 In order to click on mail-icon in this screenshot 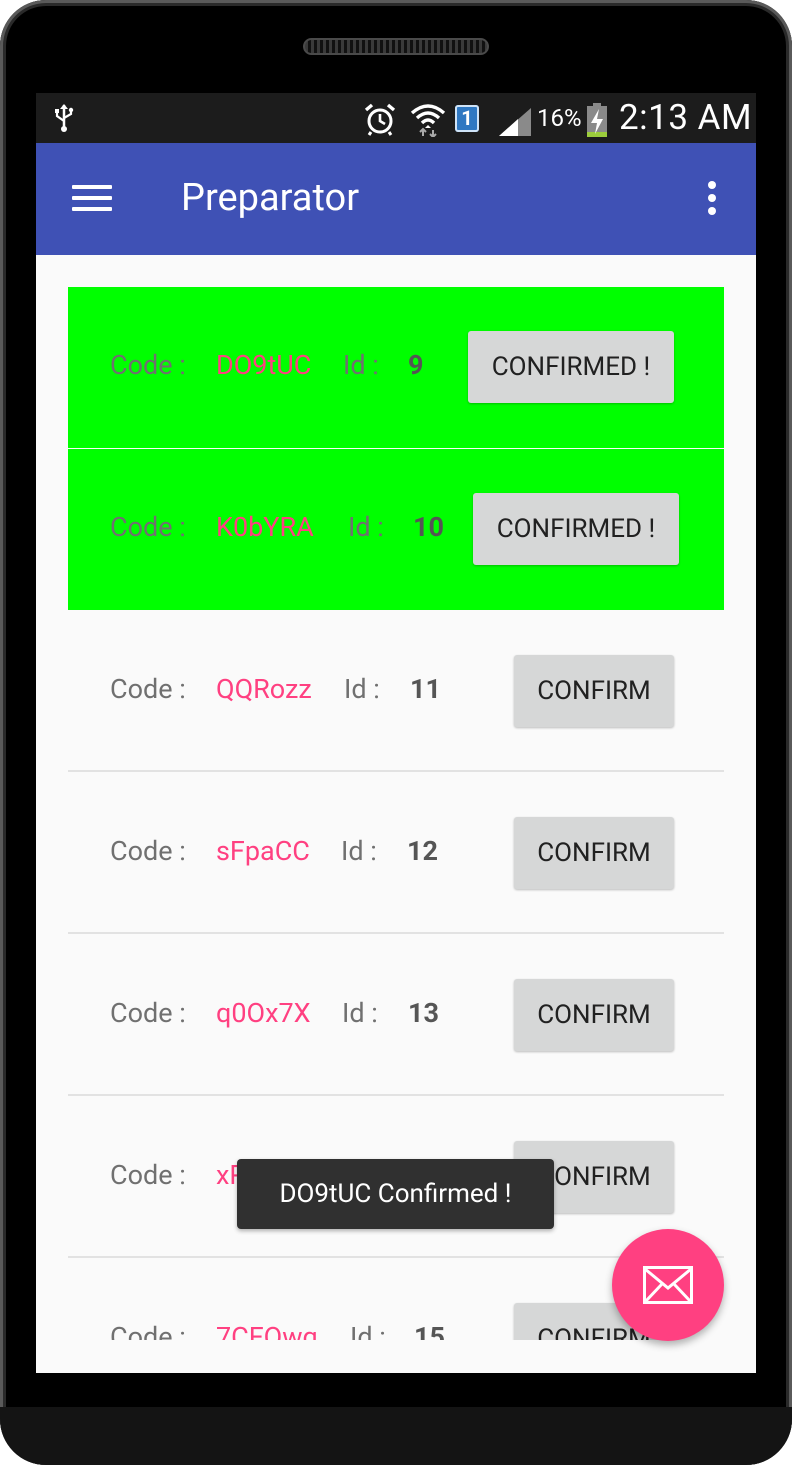, I will do `click(668, 1285)`.